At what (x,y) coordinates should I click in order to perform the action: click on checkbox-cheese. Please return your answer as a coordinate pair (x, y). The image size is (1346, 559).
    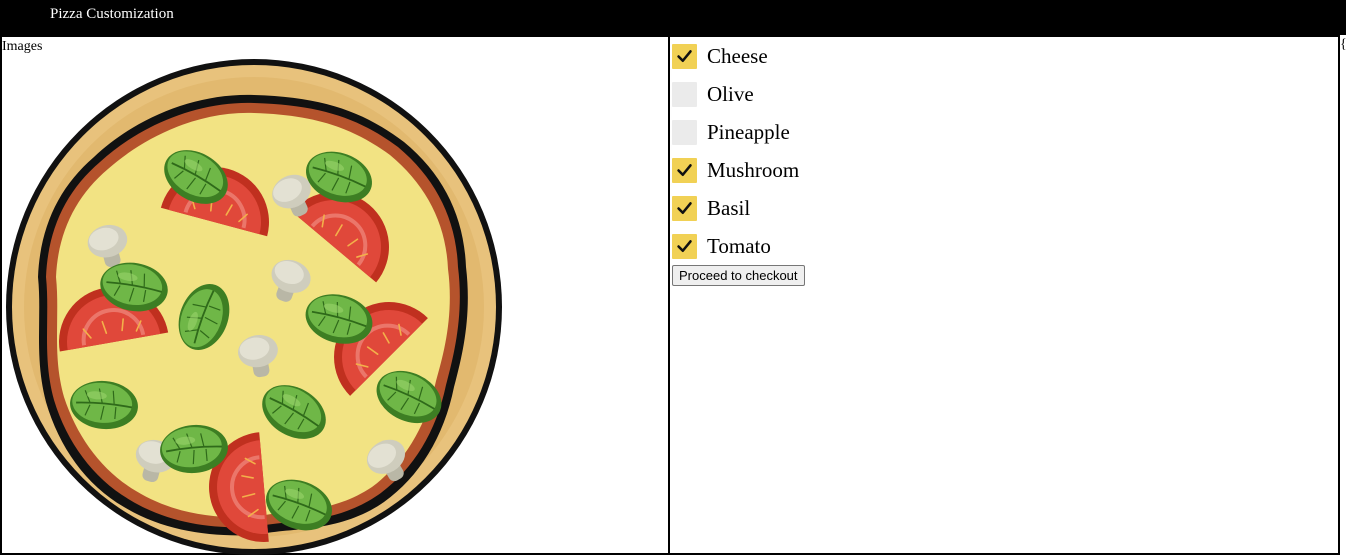
    Looking at the image, I should click on (684, 56).